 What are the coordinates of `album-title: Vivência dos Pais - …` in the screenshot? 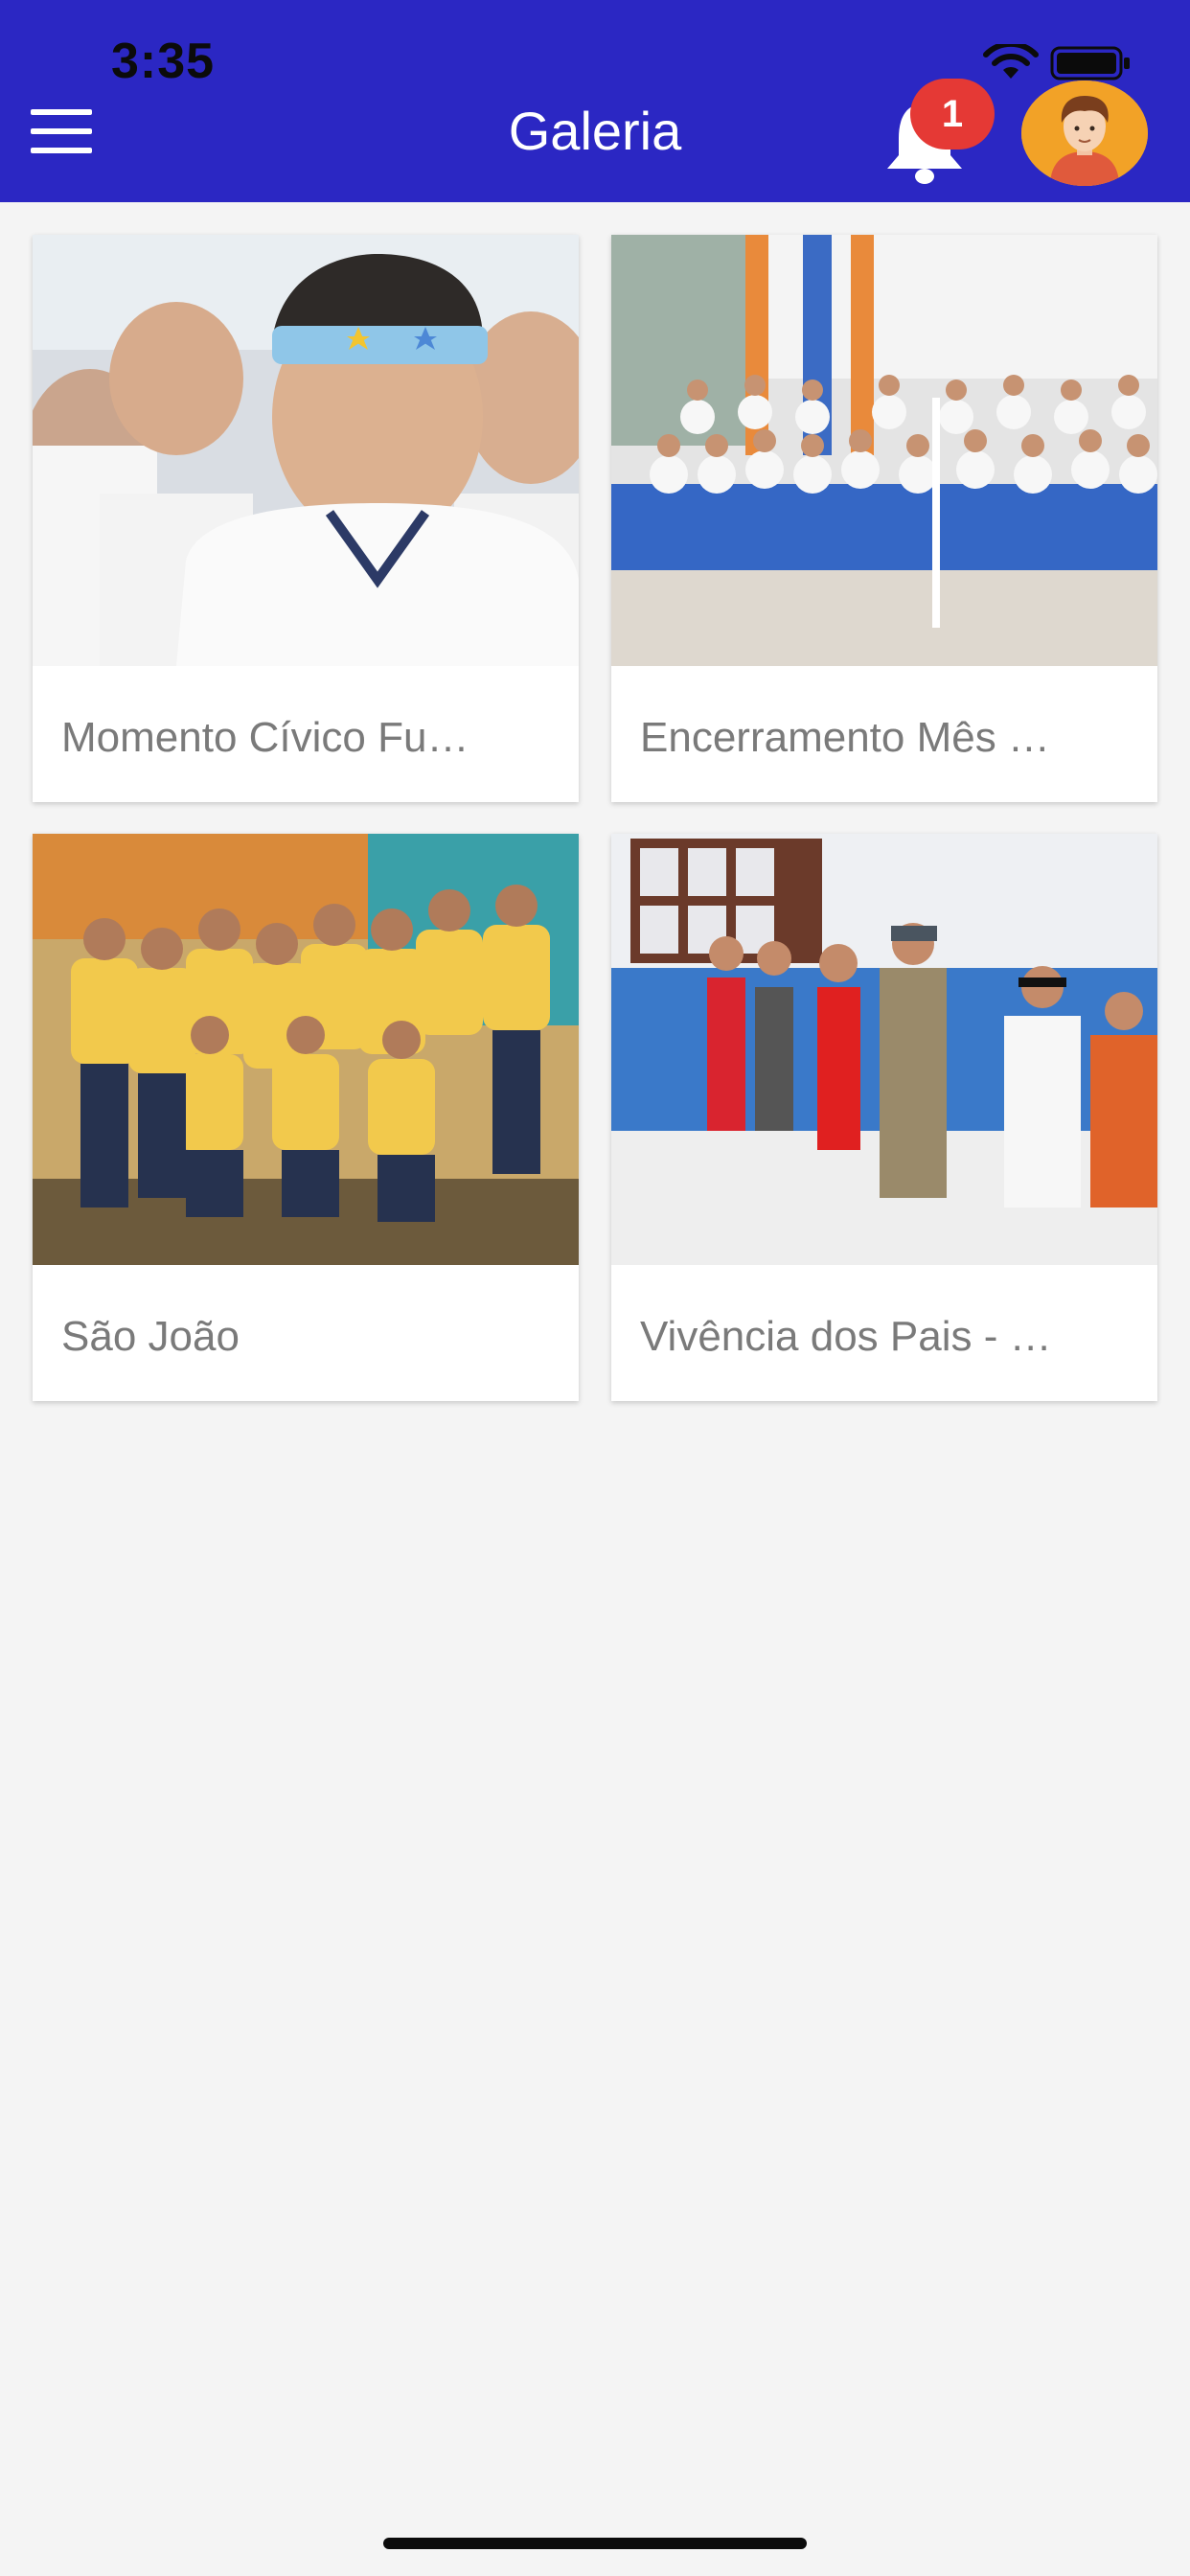 It's located at (846, 1336).